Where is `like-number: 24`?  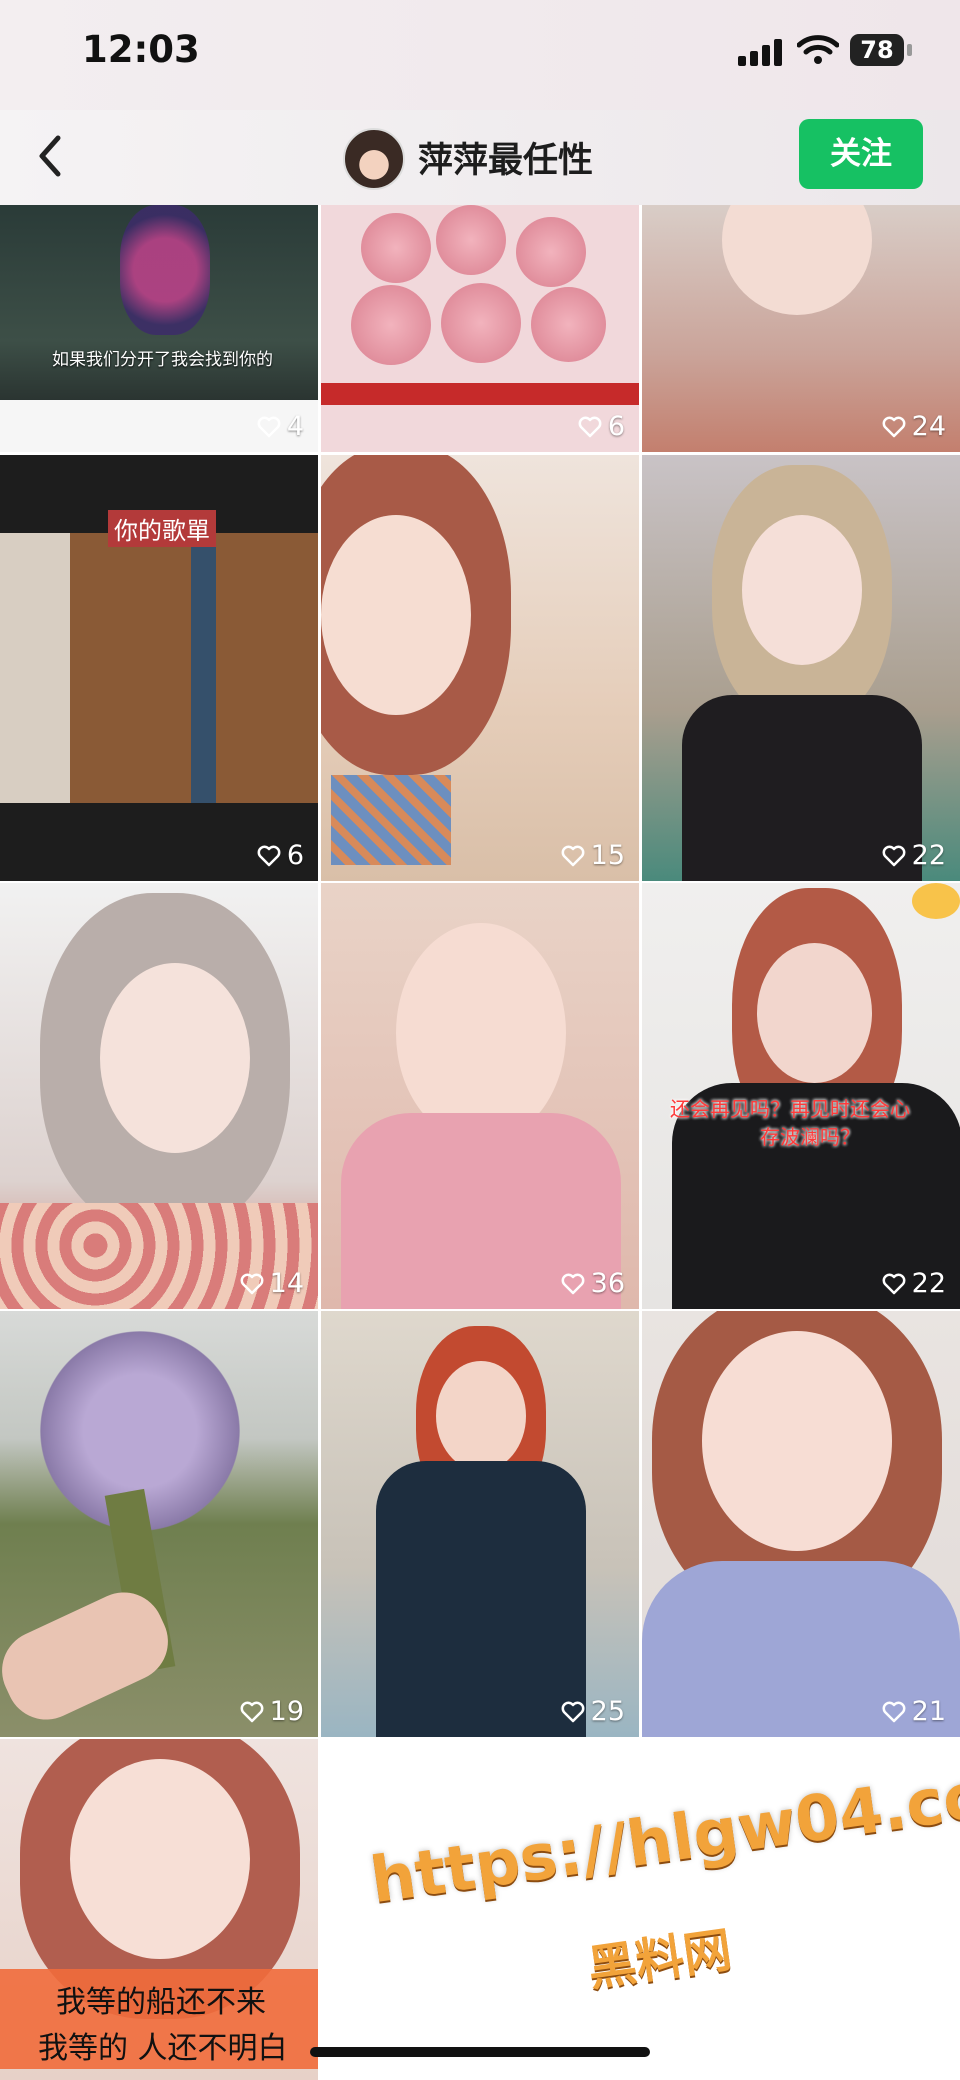
like-number: 24 is located at coordinates (928, 426).